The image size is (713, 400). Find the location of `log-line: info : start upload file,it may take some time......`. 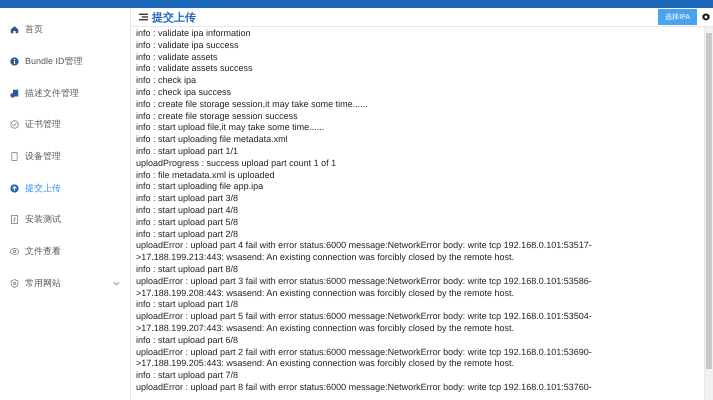

log-line: info : start upload file,it may take some time...... is located at coordinates (231, 128).